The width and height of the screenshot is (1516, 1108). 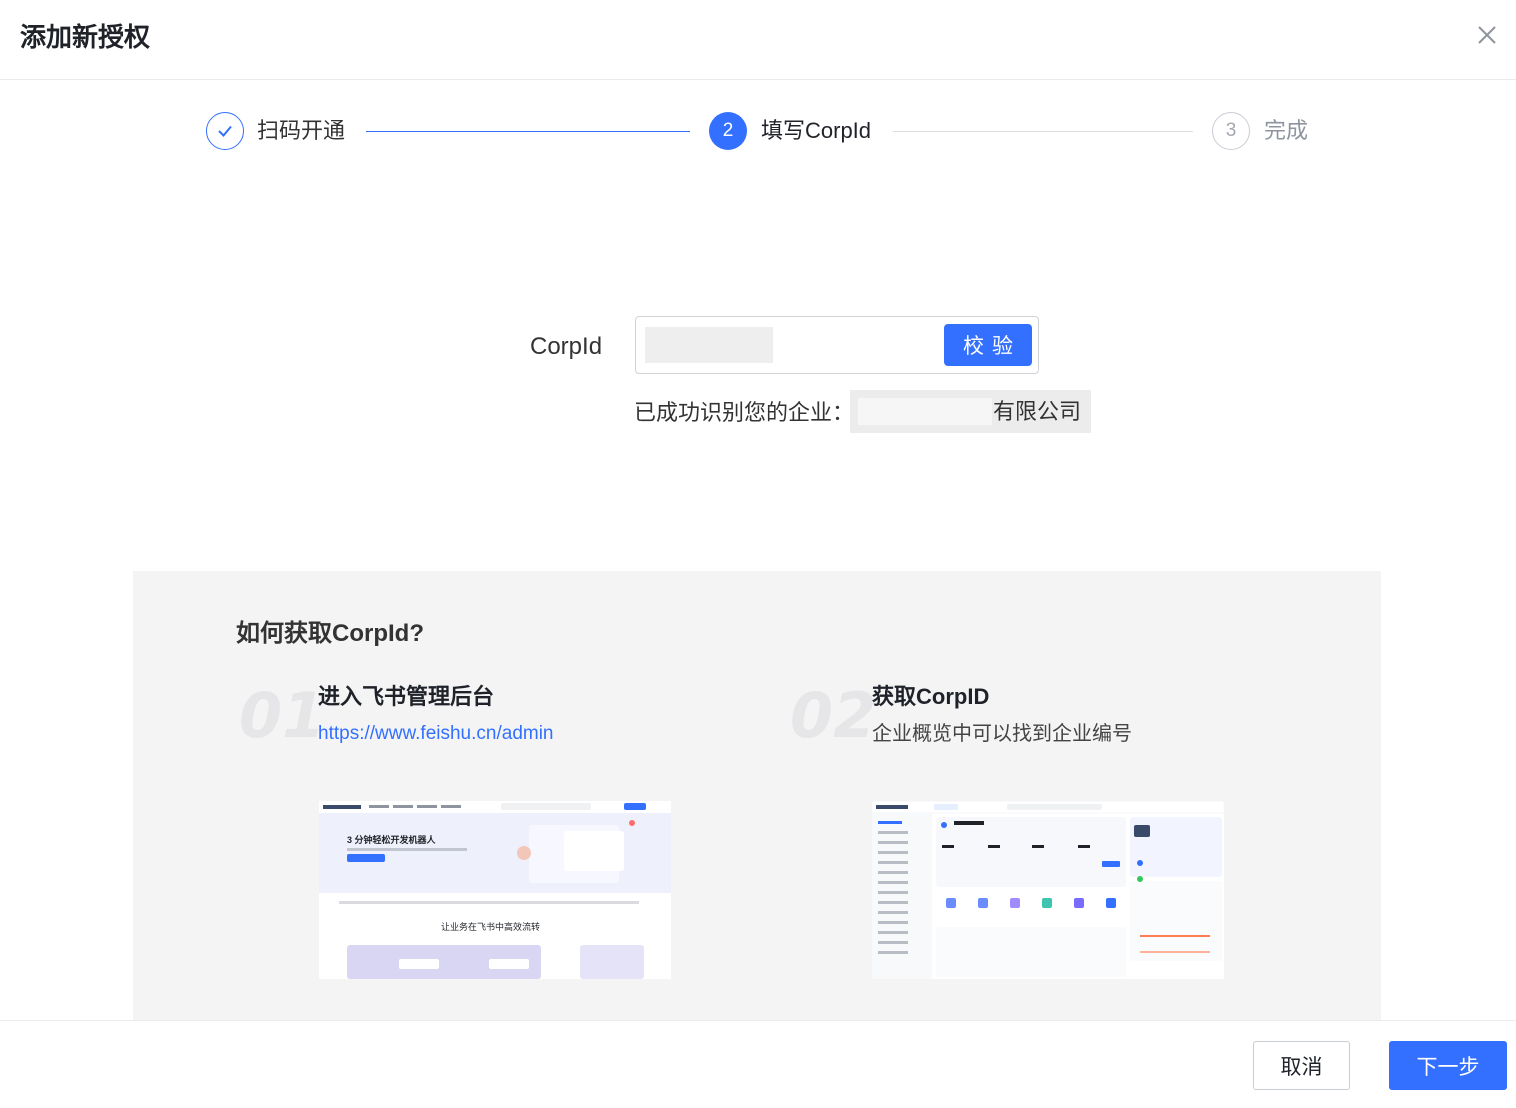 What do you see at coordinates (1036, 411) in the screenshot?
I see `company-suffix: 有限公司` at bounding box center [1036, 411].